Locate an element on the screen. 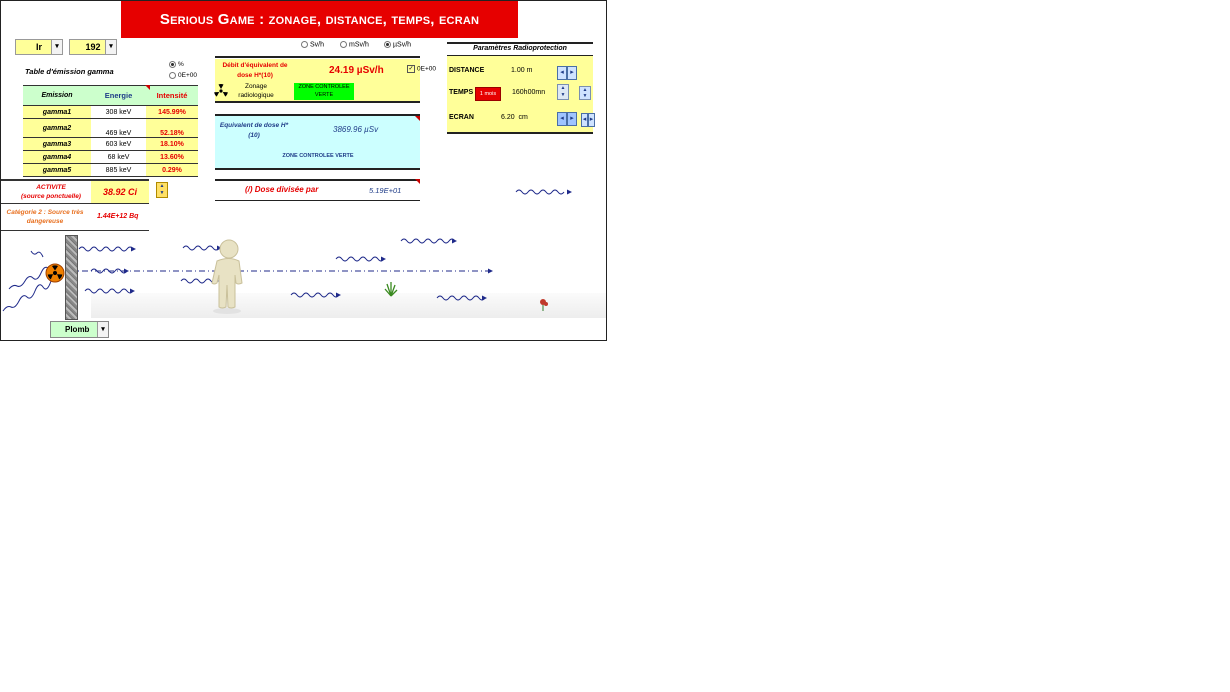 This screenshot has width=1230, height=692. zonage-label: Zonage radiologique is located at coordinates (256, 91).